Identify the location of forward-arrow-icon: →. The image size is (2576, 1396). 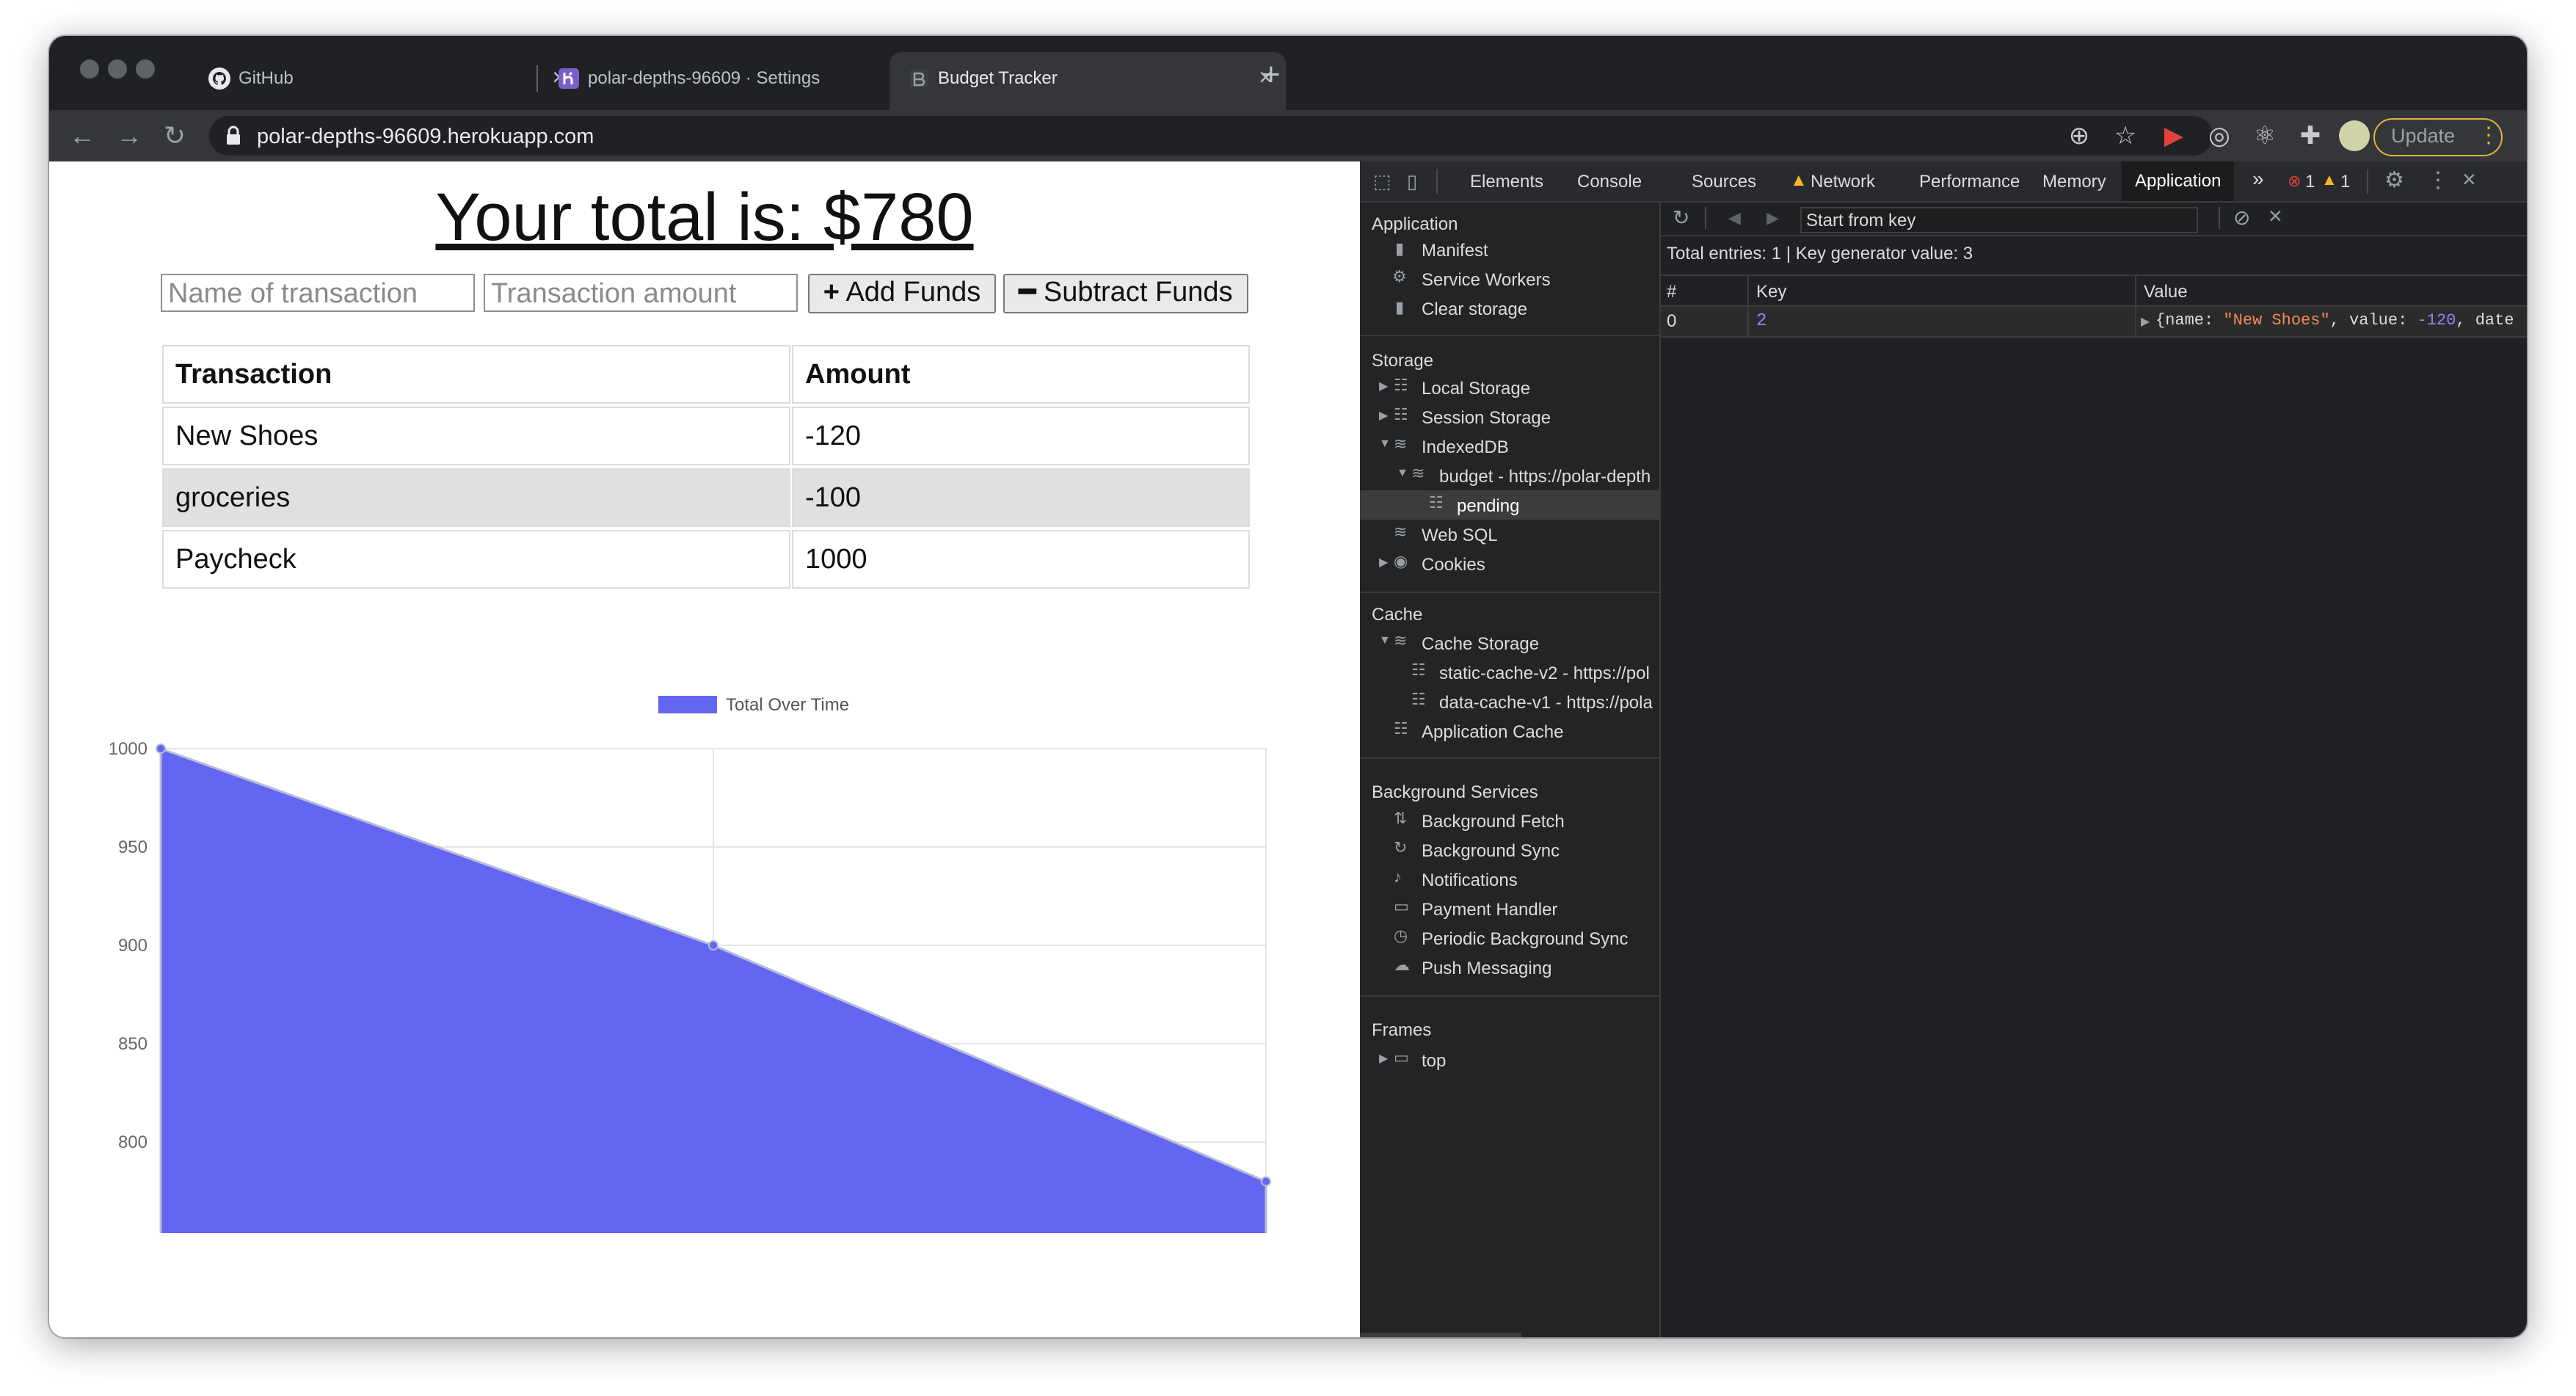
(129, 135).